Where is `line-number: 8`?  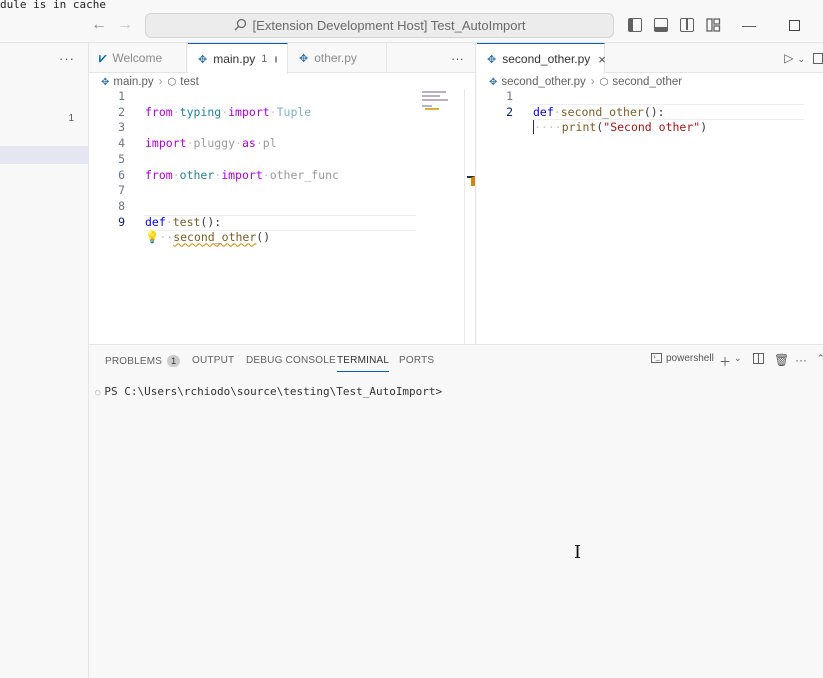
line-number: 8 is located at coordinates (121, 205).